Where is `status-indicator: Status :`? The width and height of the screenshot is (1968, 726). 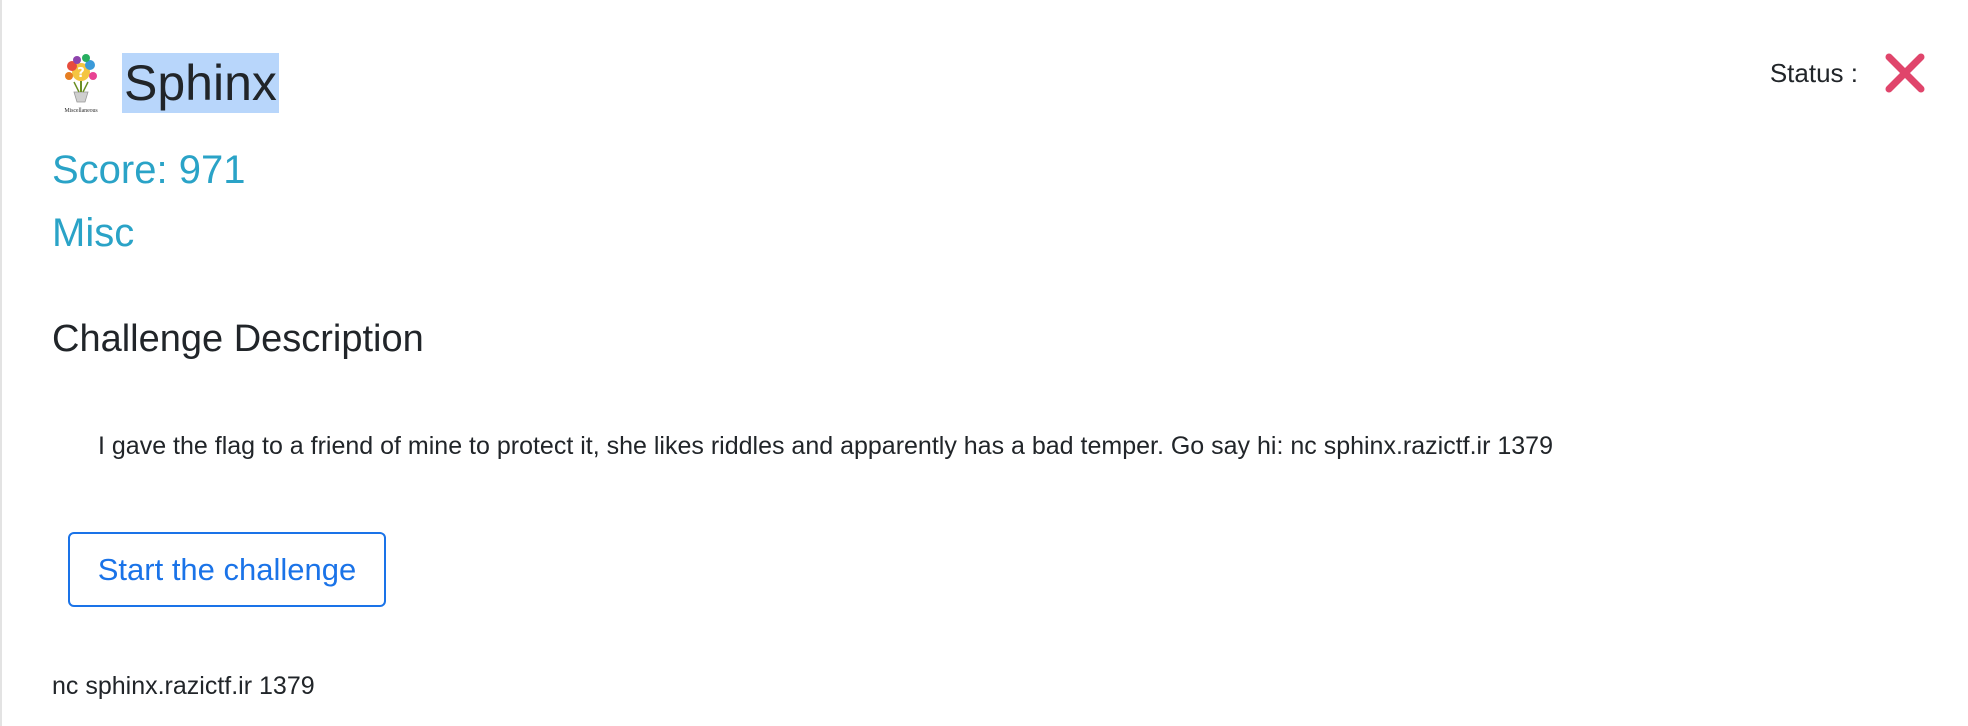
status-indicator: Status : is located at coordinates (1848, 73).